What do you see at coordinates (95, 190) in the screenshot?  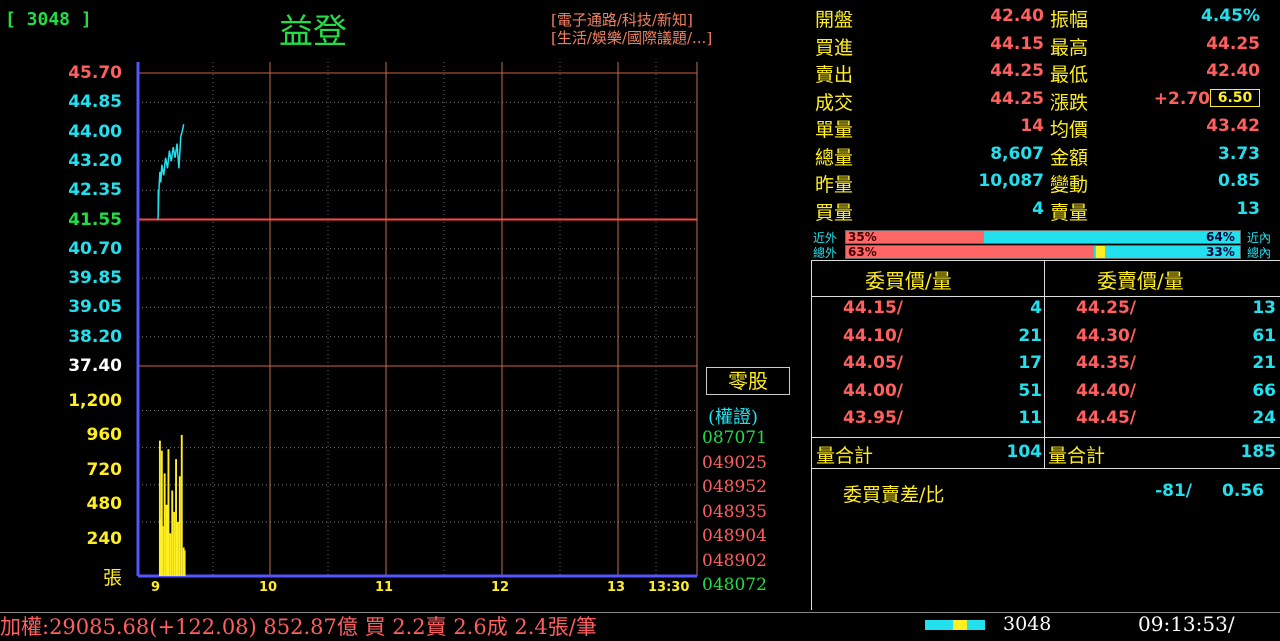 I see `price-axis-label: 42.35` at bounding box center [95, 190].